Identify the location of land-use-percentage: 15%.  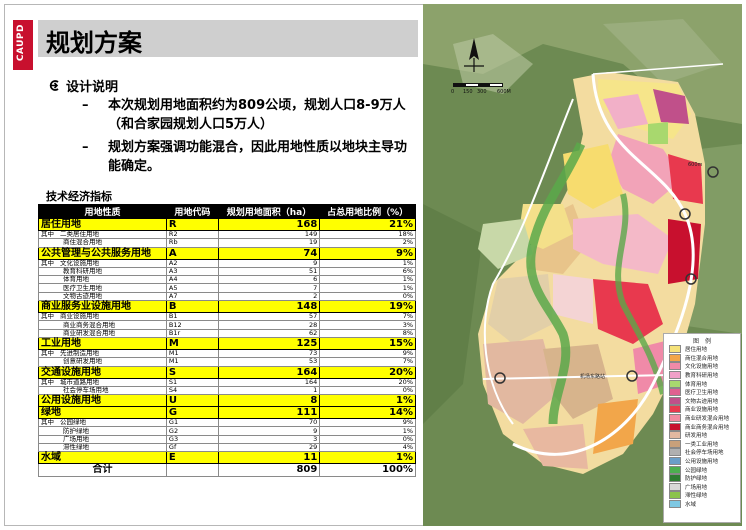
(367, 343).